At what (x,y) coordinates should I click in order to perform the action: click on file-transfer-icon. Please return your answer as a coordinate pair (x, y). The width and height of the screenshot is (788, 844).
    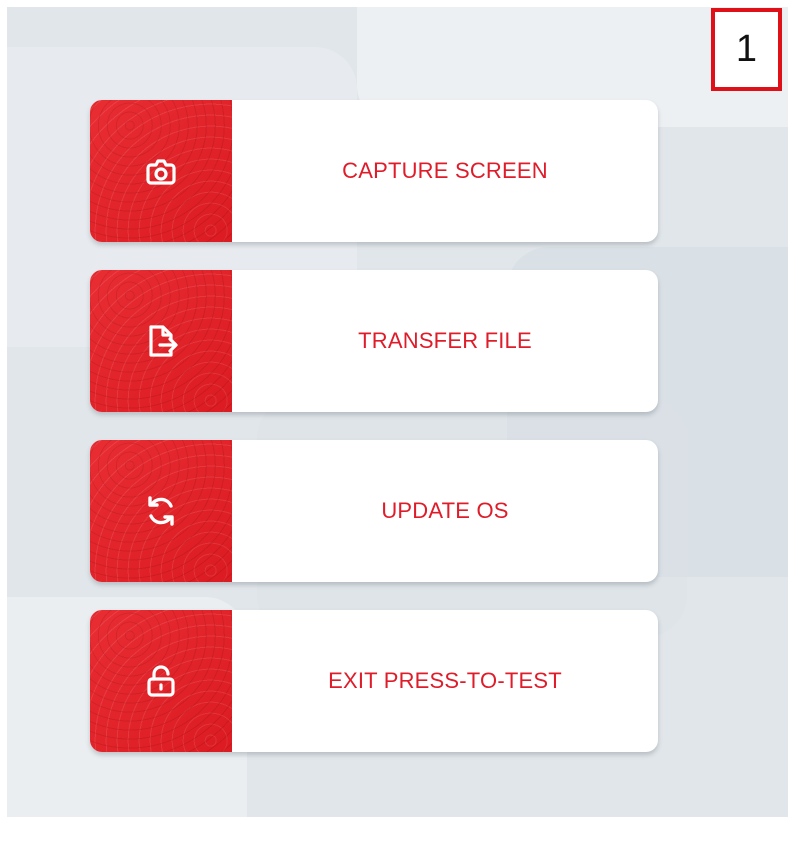
    Looking at the image, I should click on (163, 341).